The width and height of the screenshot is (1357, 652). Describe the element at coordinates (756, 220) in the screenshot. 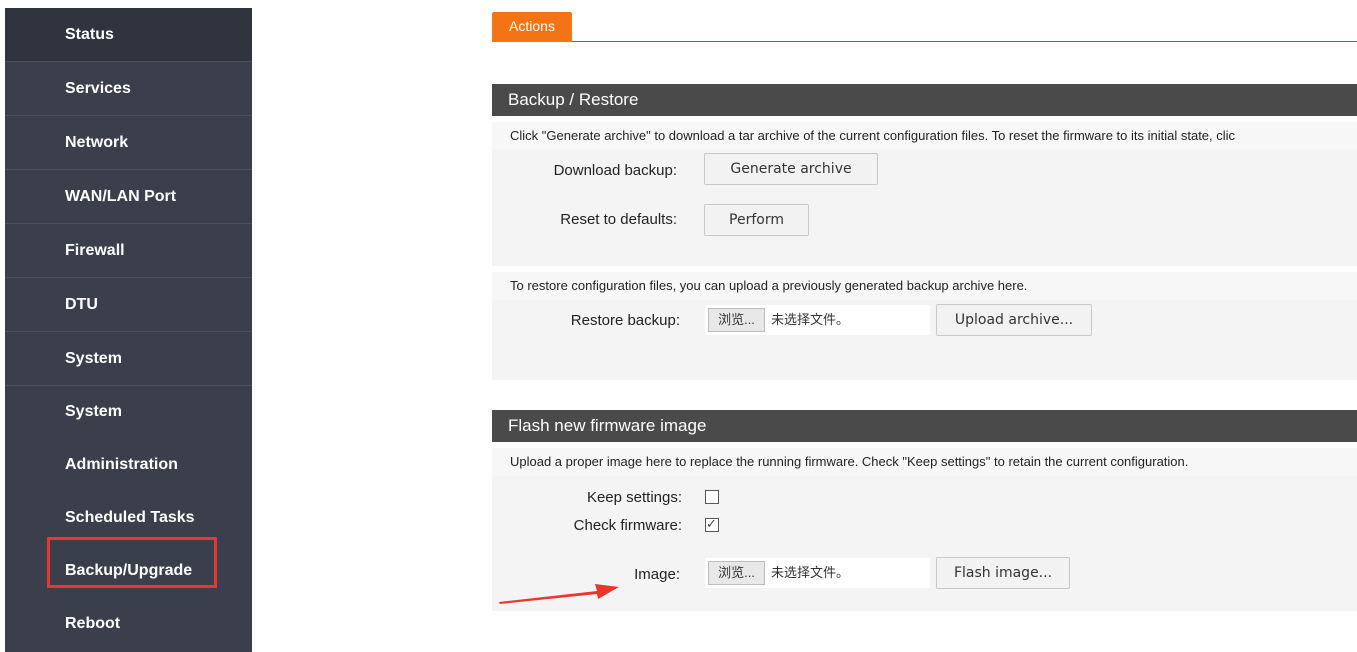

I see `perform-button: Perform` at that location.